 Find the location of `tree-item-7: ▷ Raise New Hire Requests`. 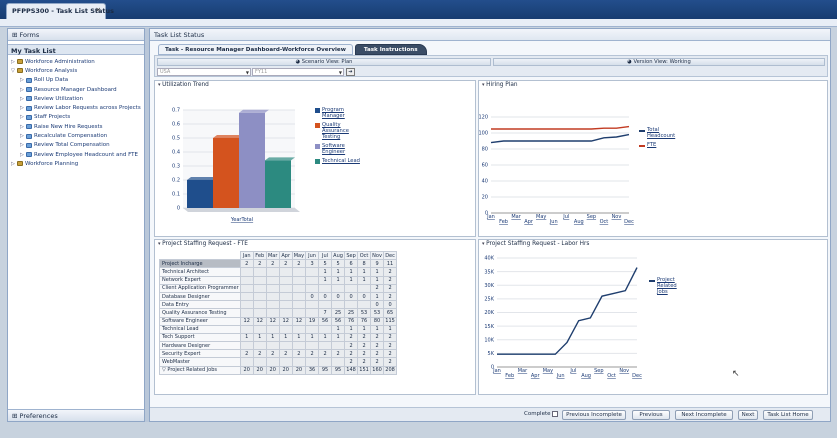

tree-item-7: ▷ Raise New Hire Requests is located at coordinates (76, 126).